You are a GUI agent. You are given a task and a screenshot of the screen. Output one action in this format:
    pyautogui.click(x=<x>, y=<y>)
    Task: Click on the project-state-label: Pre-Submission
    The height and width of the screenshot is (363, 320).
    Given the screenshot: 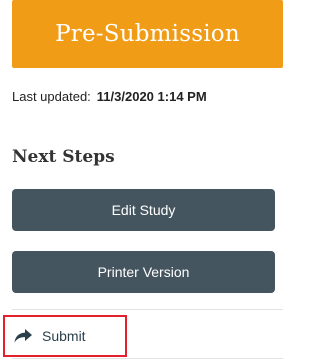 What is the action you would take?
    pyautogui.click(x=147, y=34)
    